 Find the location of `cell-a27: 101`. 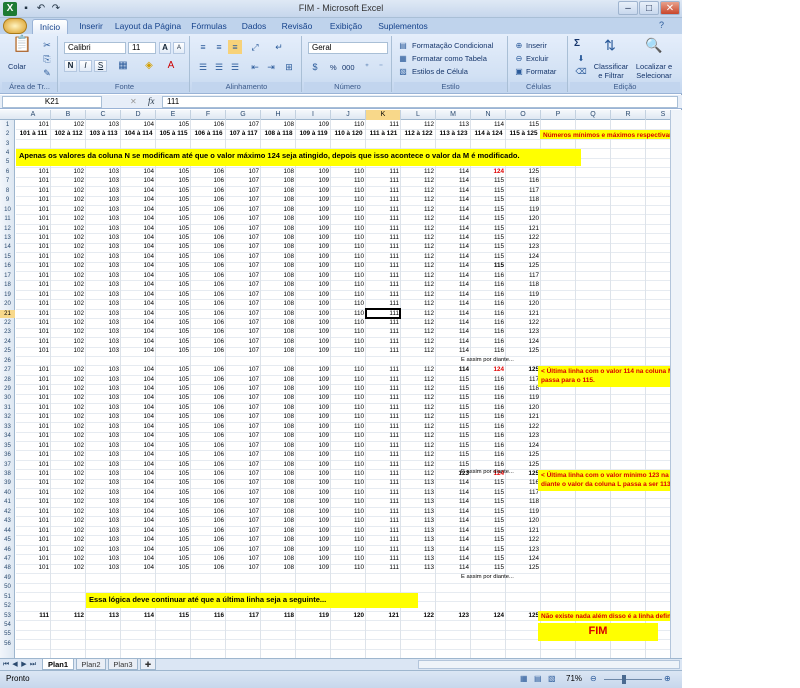

cell-a27: 101 is located at coordinates (33, 370).